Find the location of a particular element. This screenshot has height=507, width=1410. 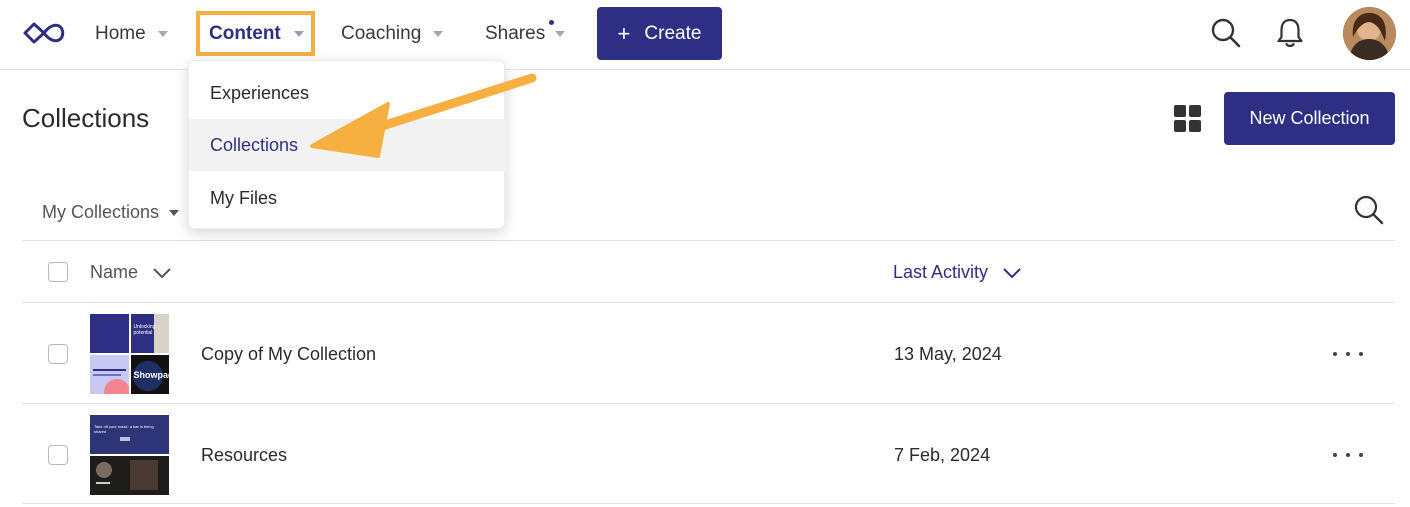

collection-thumbnail: Unlocking potential Showpad is located at coordinates (129, 354).